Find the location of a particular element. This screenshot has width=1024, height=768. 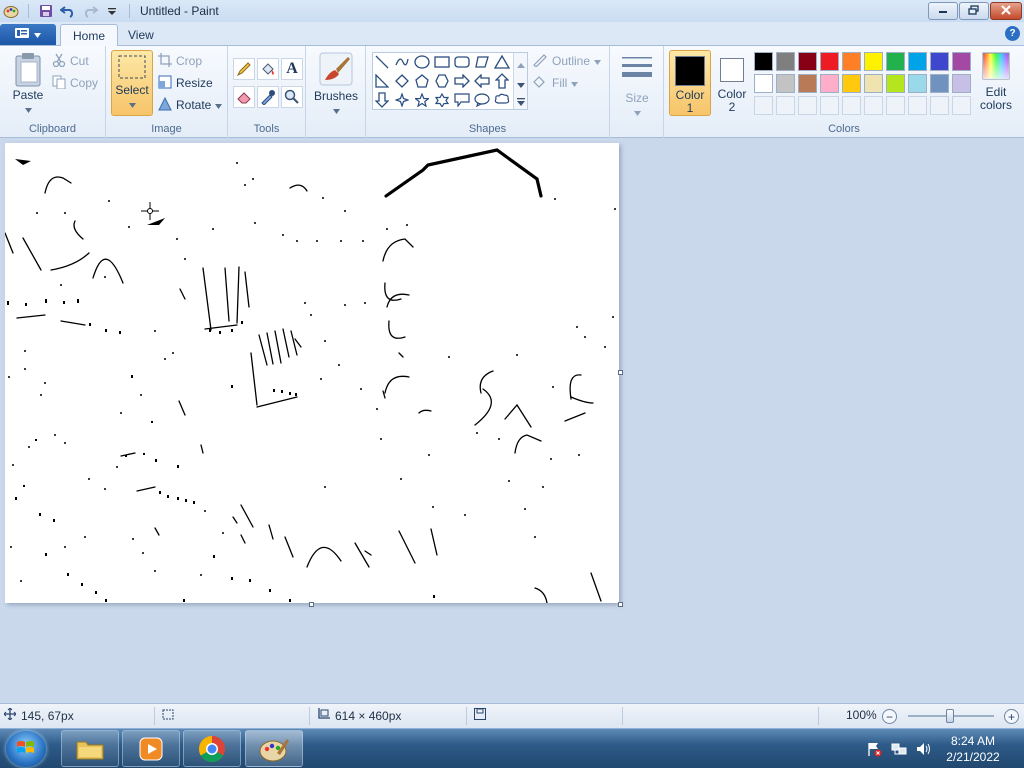

expand-gallery-icon is located at coordinates (521, 102).